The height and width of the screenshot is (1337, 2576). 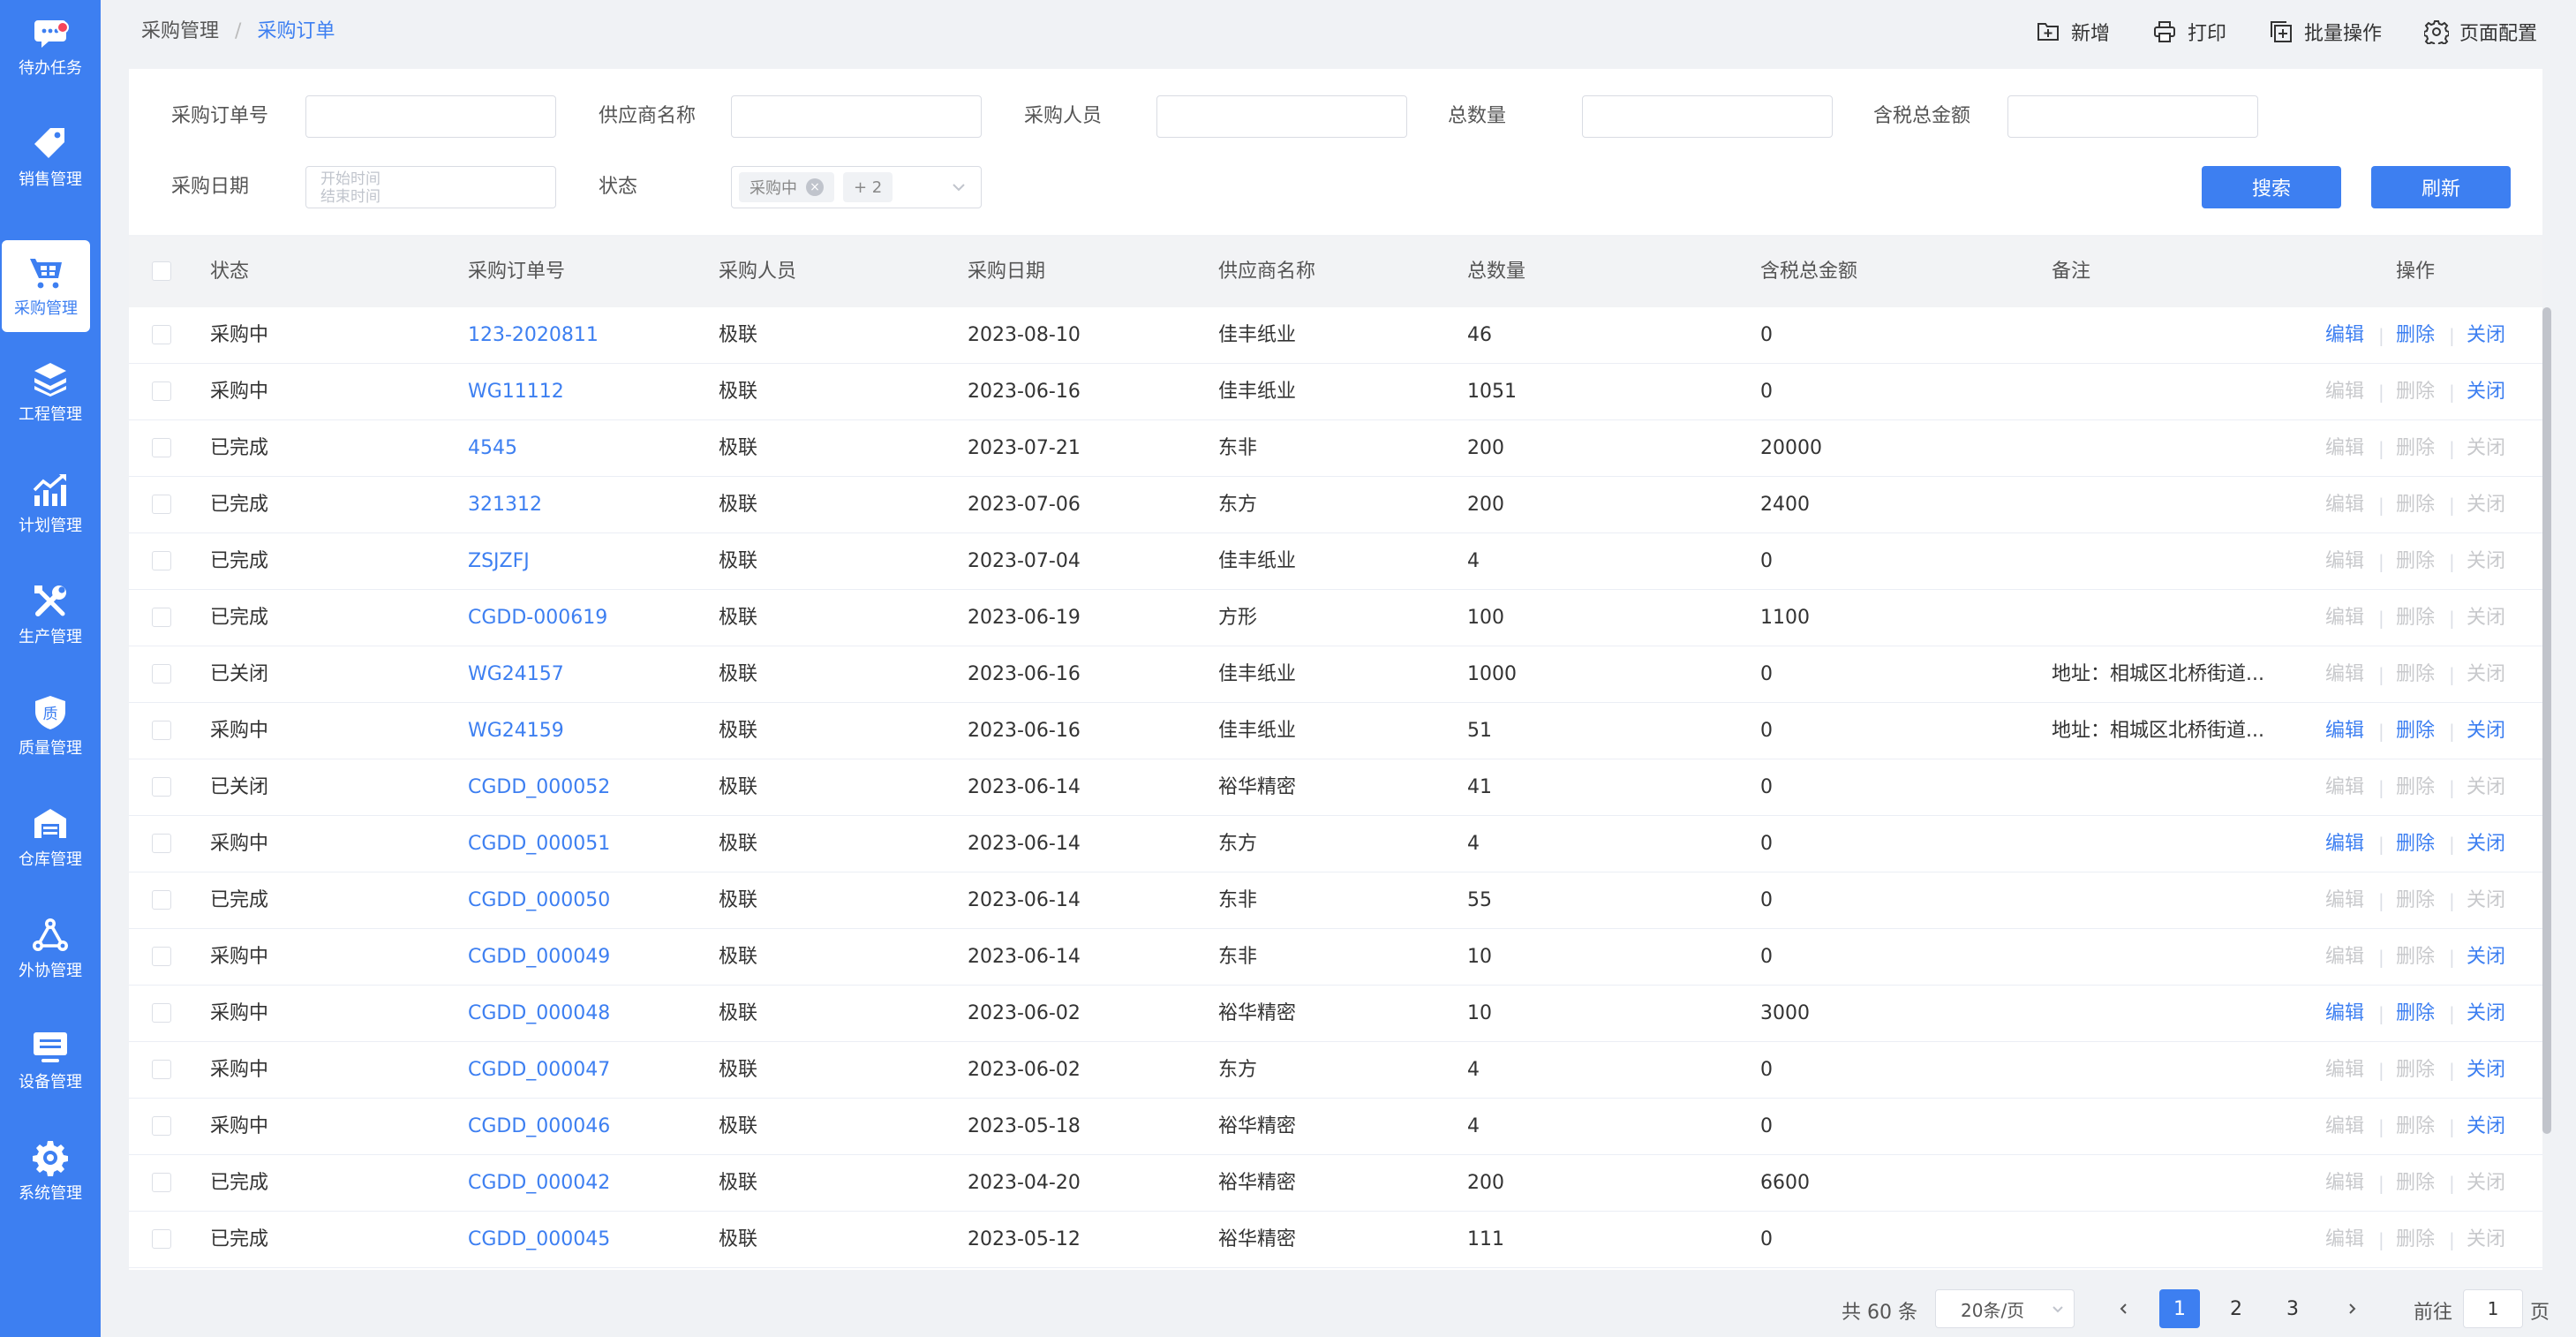 I want to click on cell-order-no: CGDD_000046, so click(x=539, y=1126).